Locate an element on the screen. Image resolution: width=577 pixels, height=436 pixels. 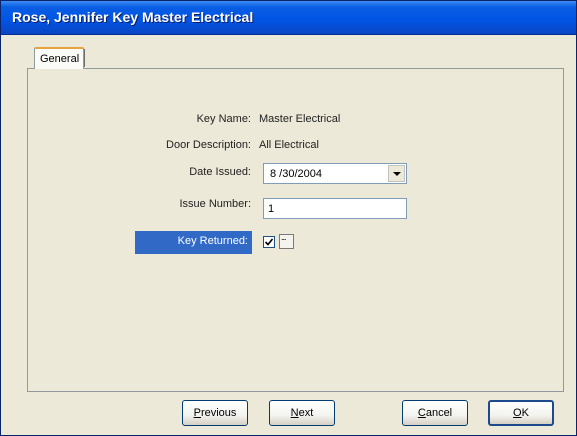
checkmark-icon is located at coordinates (269, 242).